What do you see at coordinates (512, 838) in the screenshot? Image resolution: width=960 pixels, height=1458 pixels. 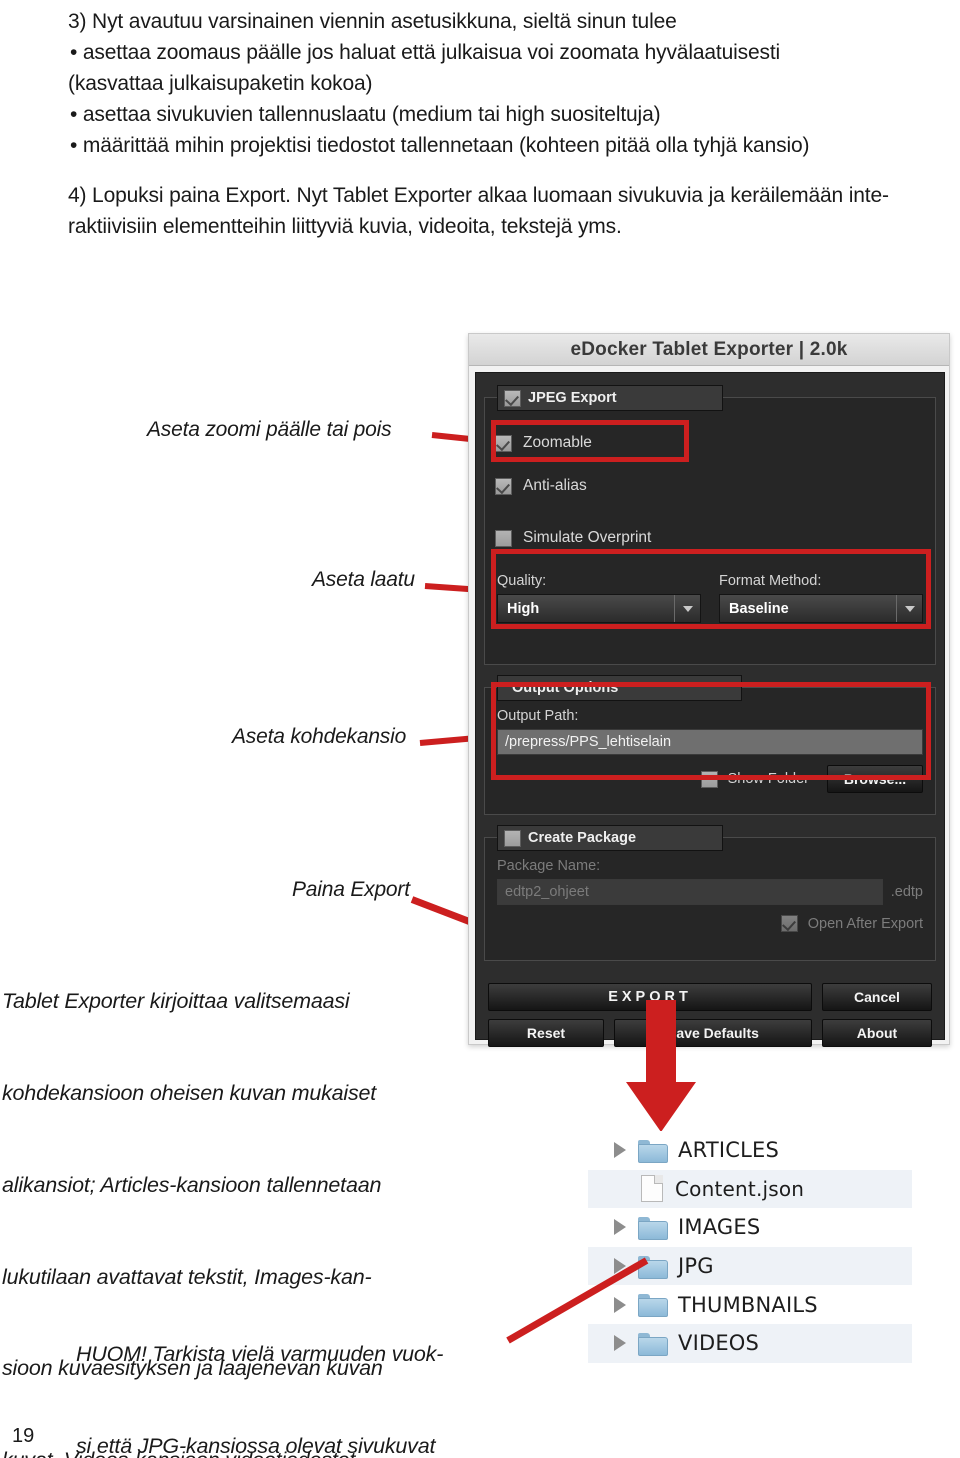 I see `create-package-checkbox` at bounding box center [512, 838].